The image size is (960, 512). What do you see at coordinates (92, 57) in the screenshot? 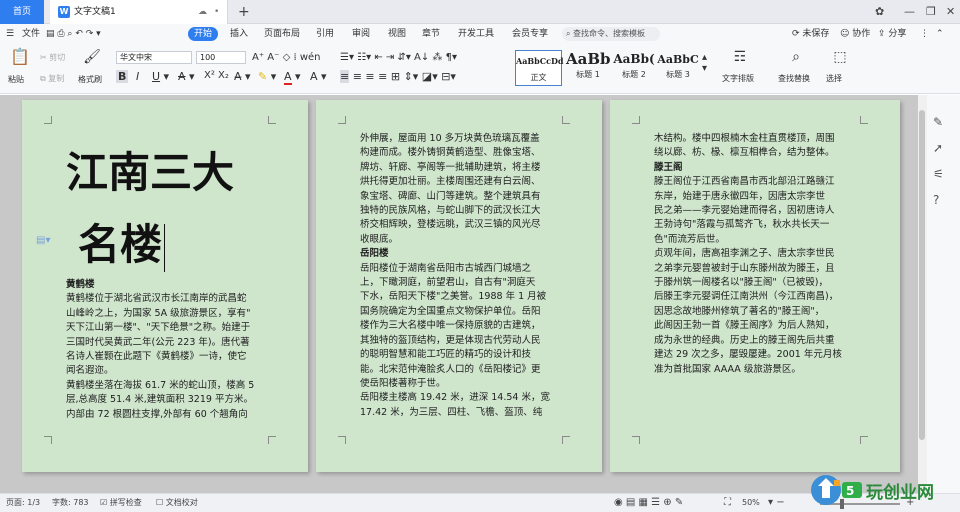
I see `format-painter-icon: 🖌` at bounding box center [92, 57].